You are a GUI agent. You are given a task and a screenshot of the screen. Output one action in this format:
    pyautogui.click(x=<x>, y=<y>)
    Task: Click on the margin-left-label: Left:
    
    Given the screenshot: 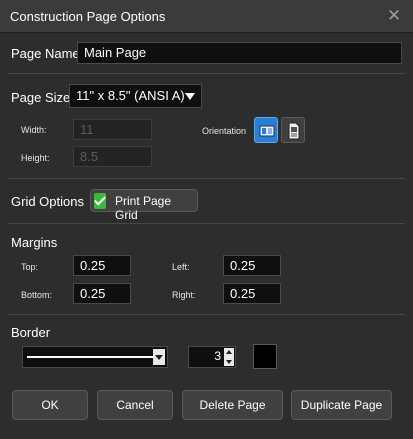 What is the action you would take?
    pyautogui.click(x=181, y=267)
    